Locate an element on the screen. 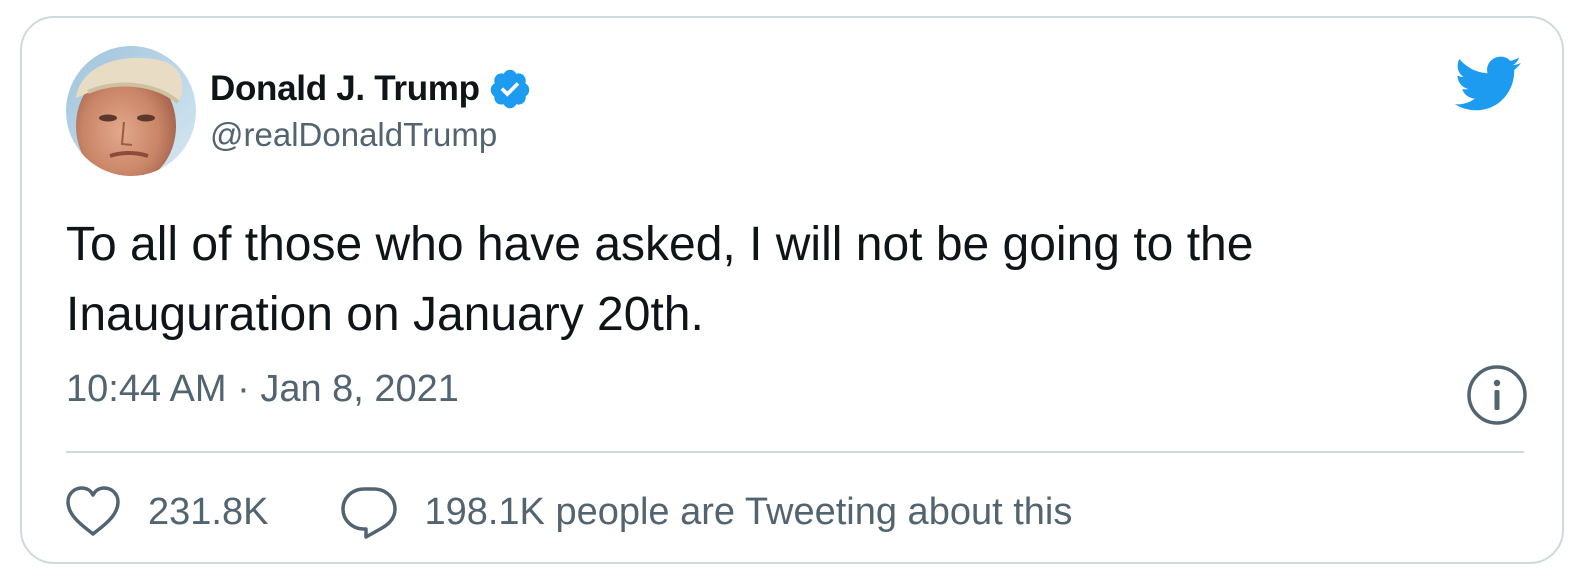 This screenshot has height=587, width=1584. divider is located at coordinates (795, 452).